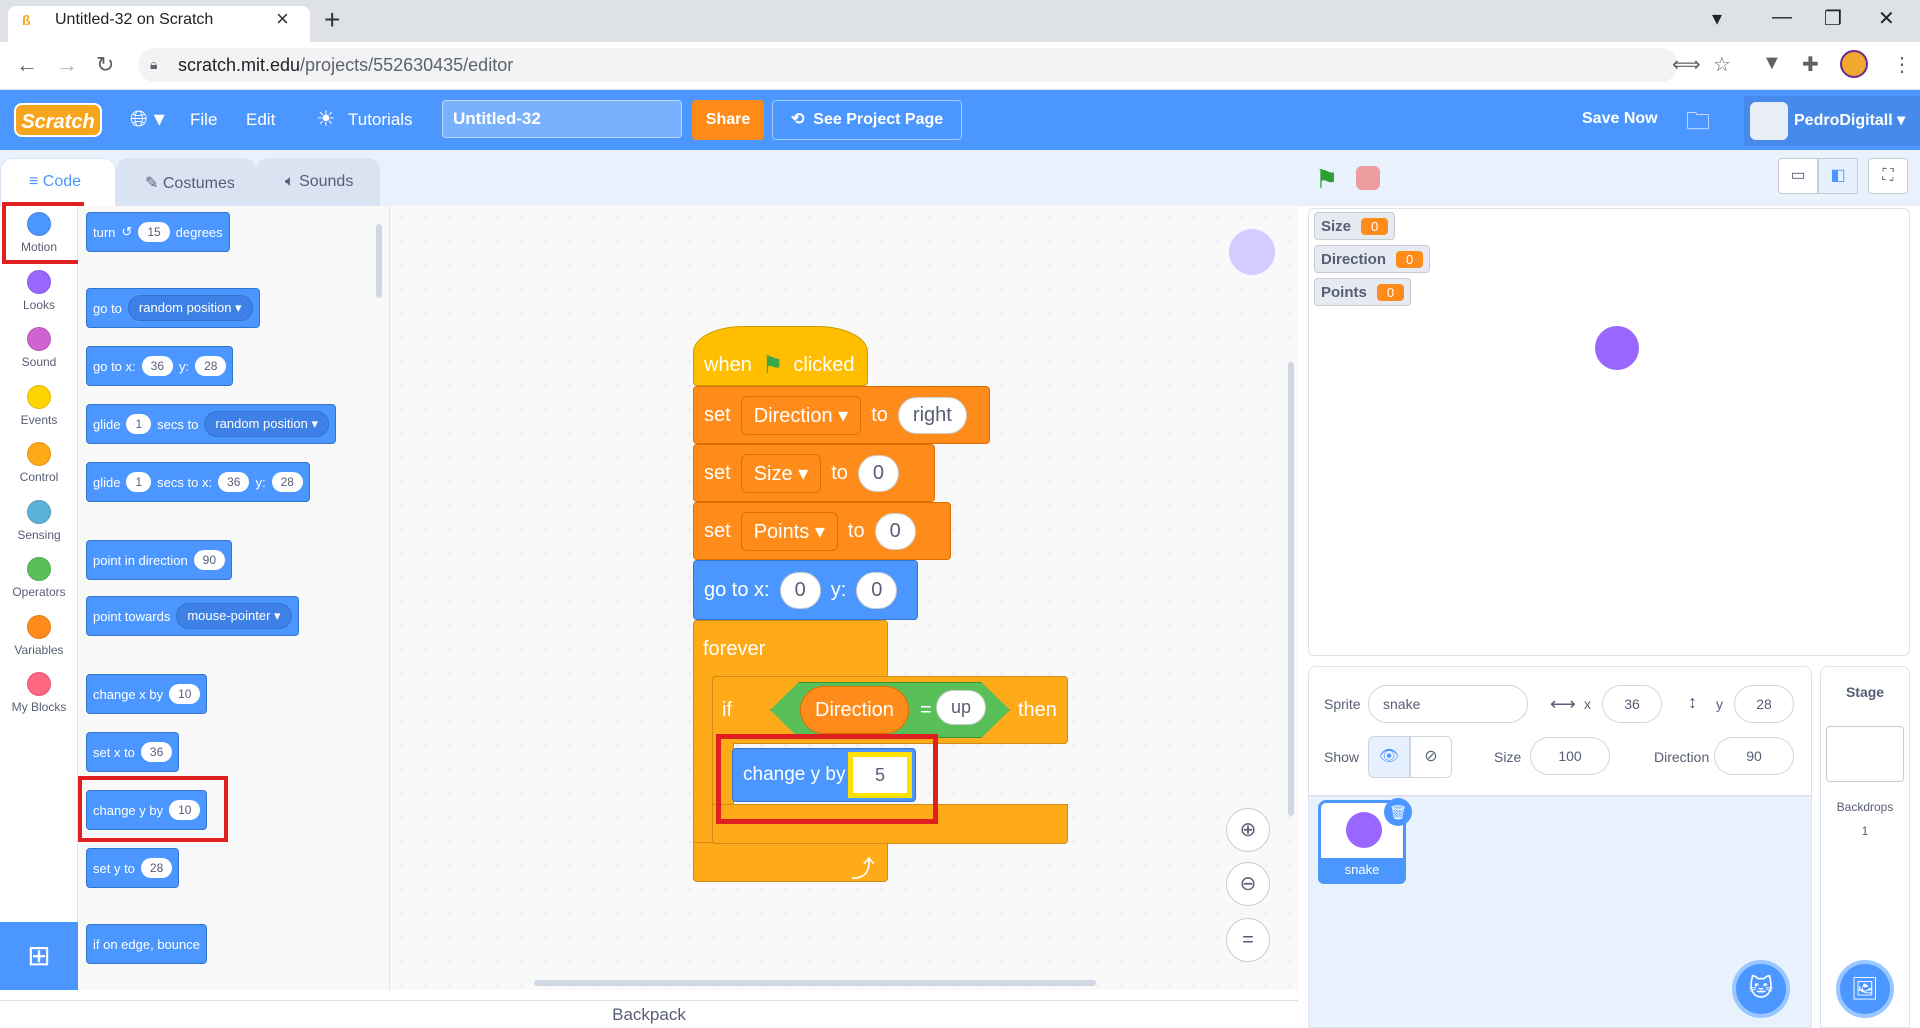 Image resolution: width=1920 pixels, height=1028 pixels. I want to click on show-hidden-eye-icon: ⊘, so click(1431, 757).